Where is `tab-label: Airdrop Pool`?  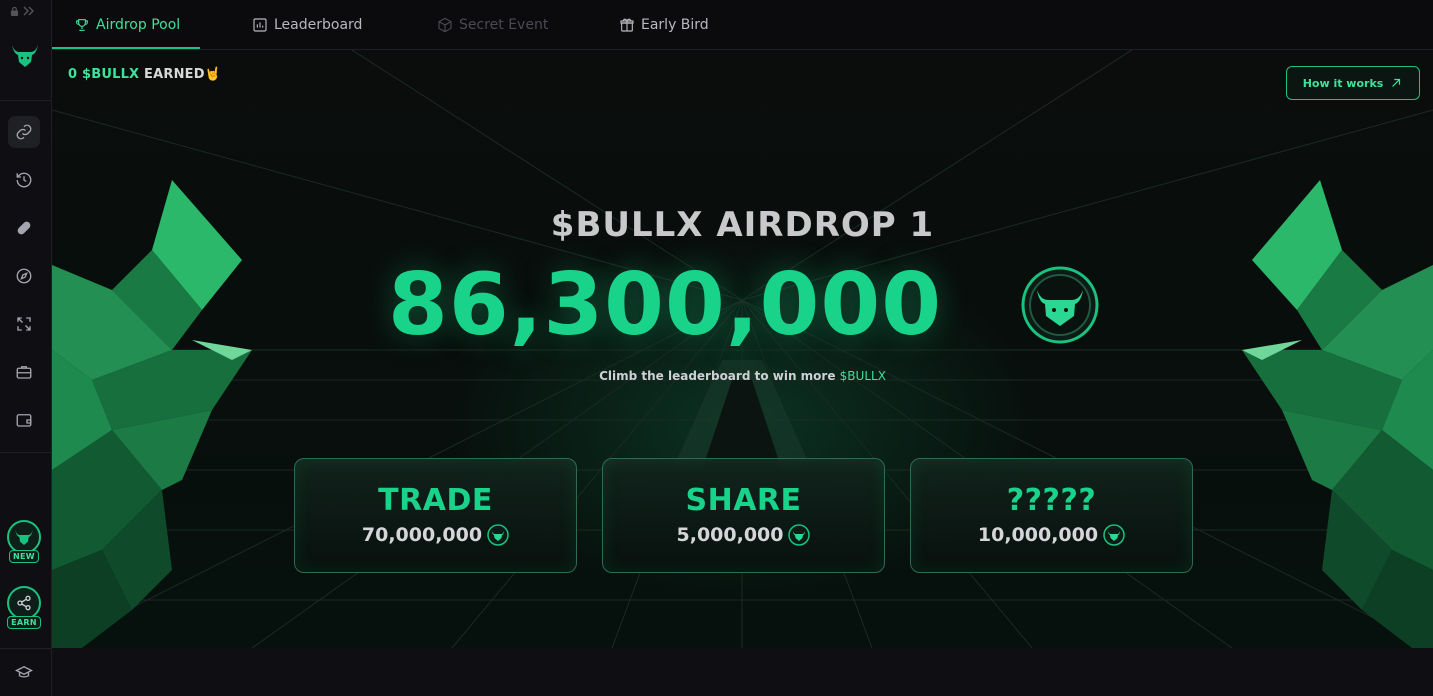 tab-label: Airdrop Pool is located at coordinates (138, 25).